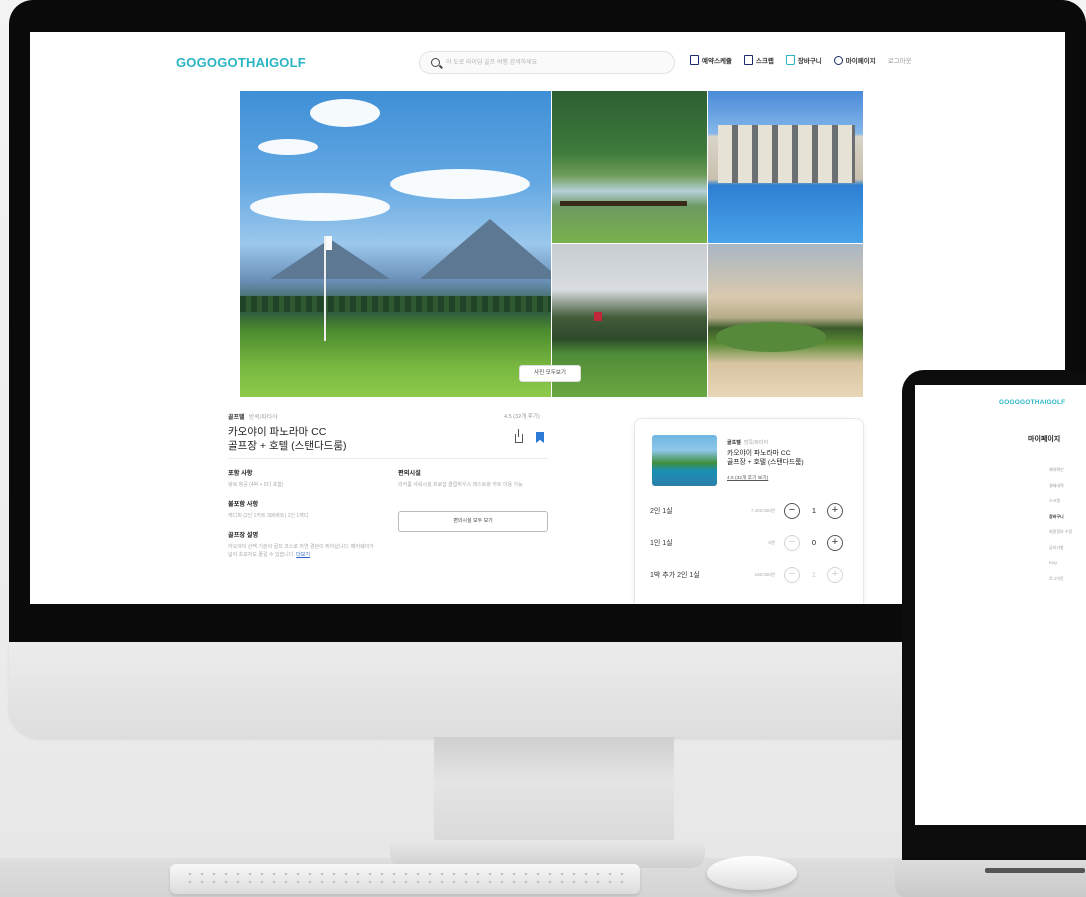  What do you see at coordinates (762, 510) in the screenshot?
I see `option-price: 7,400,000원` at bounding box center [762, 510].